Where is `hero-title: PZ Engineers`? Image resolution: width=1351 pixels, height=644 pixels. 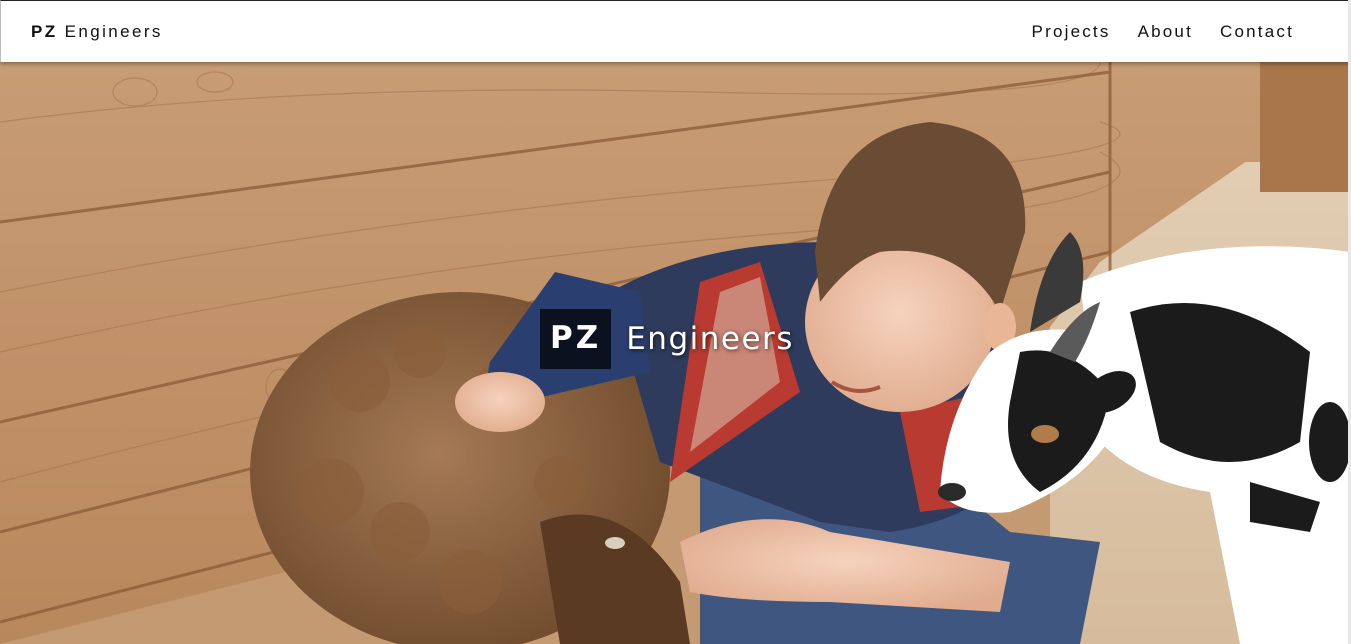
hero-title: PZ Engineers is located at coordinates (667, 339).